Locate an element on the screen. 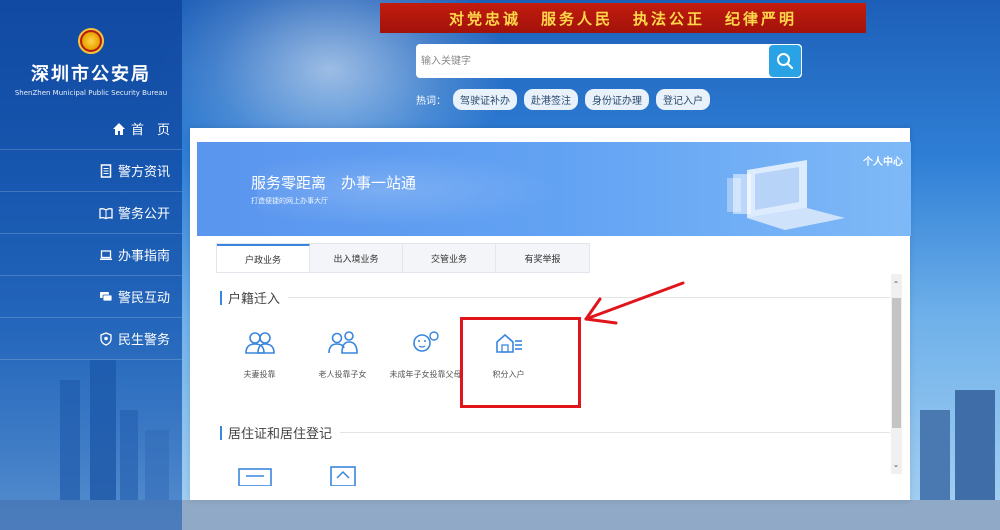 This screenshot has width=1000, height=530. laptop-illustration-icon is located at coordinates (786, 195).